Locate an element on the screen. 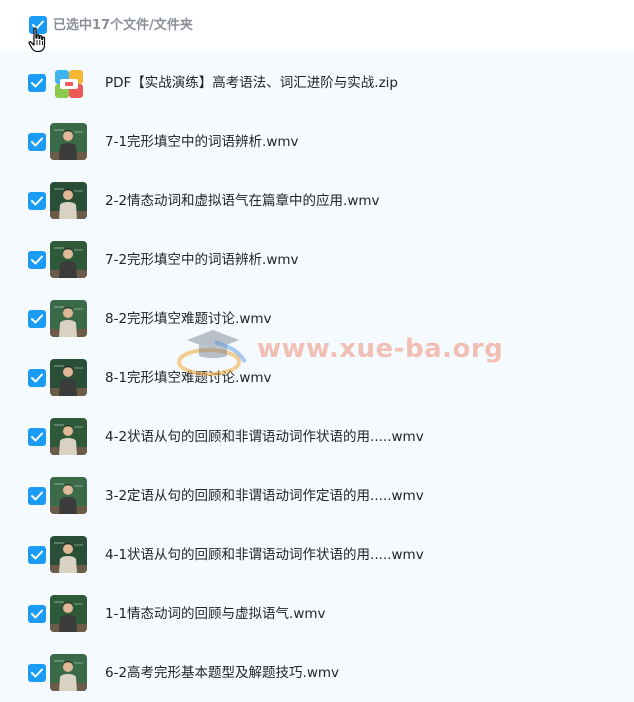 Image resolution: width=634 pixels, height=702 pixels. file-name: 7-1完形填空中的词语辨析.wmv is located at coordinates (202, 142).